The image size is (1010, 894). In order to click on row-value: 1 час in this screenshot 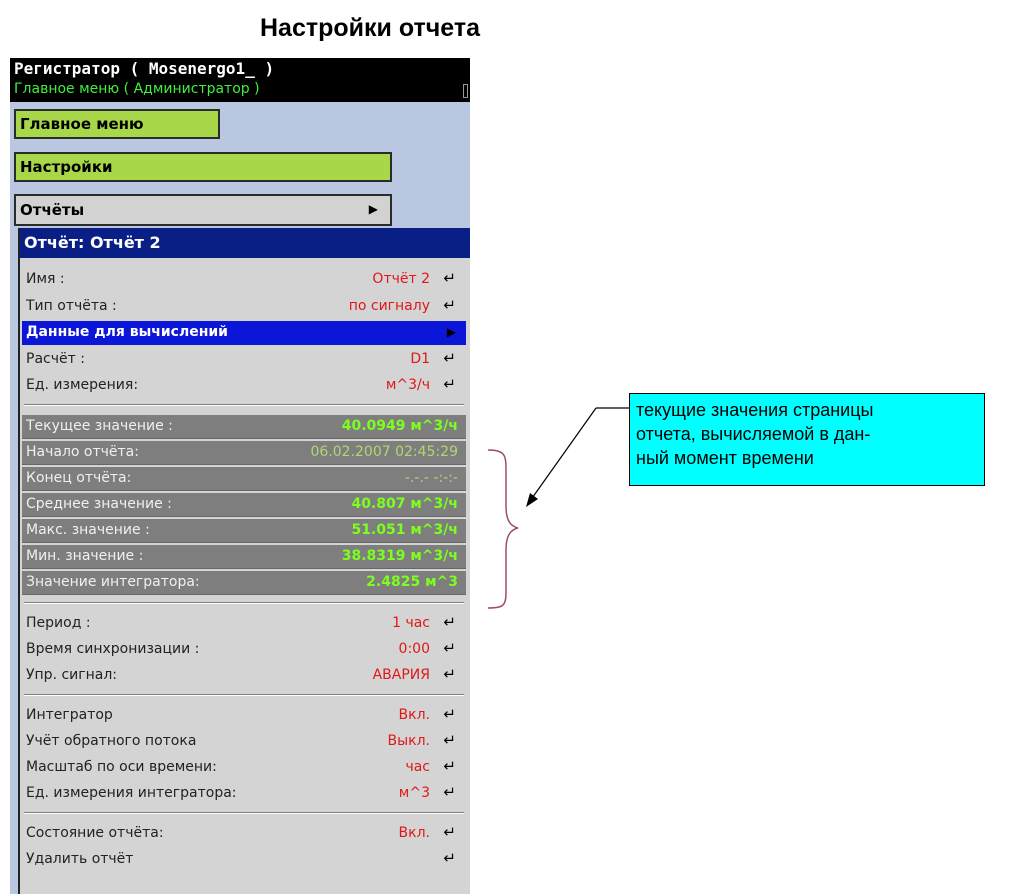, I will do `click(411, 623)`.